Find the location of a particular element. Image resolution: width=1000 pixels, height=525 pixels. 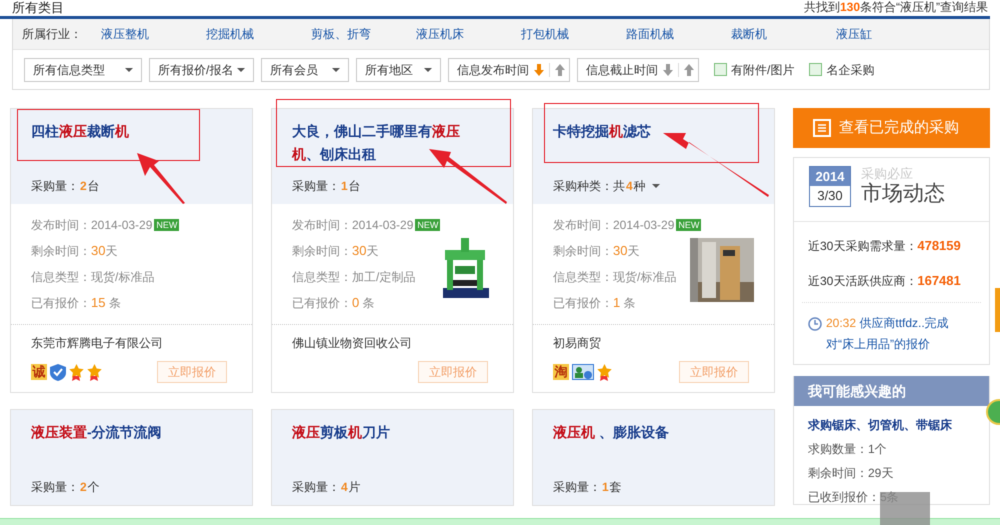

document-icon is located at coordinates (822, 128).